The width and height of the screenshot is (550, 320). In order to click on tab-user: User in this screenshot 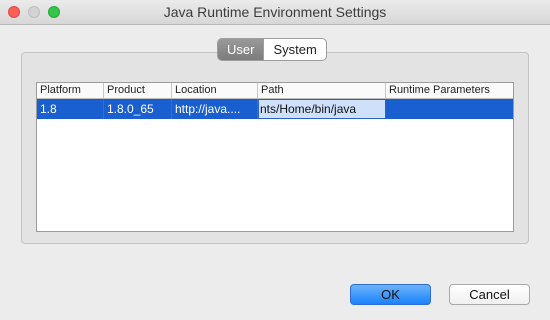, I will do `click(241, 49)`.